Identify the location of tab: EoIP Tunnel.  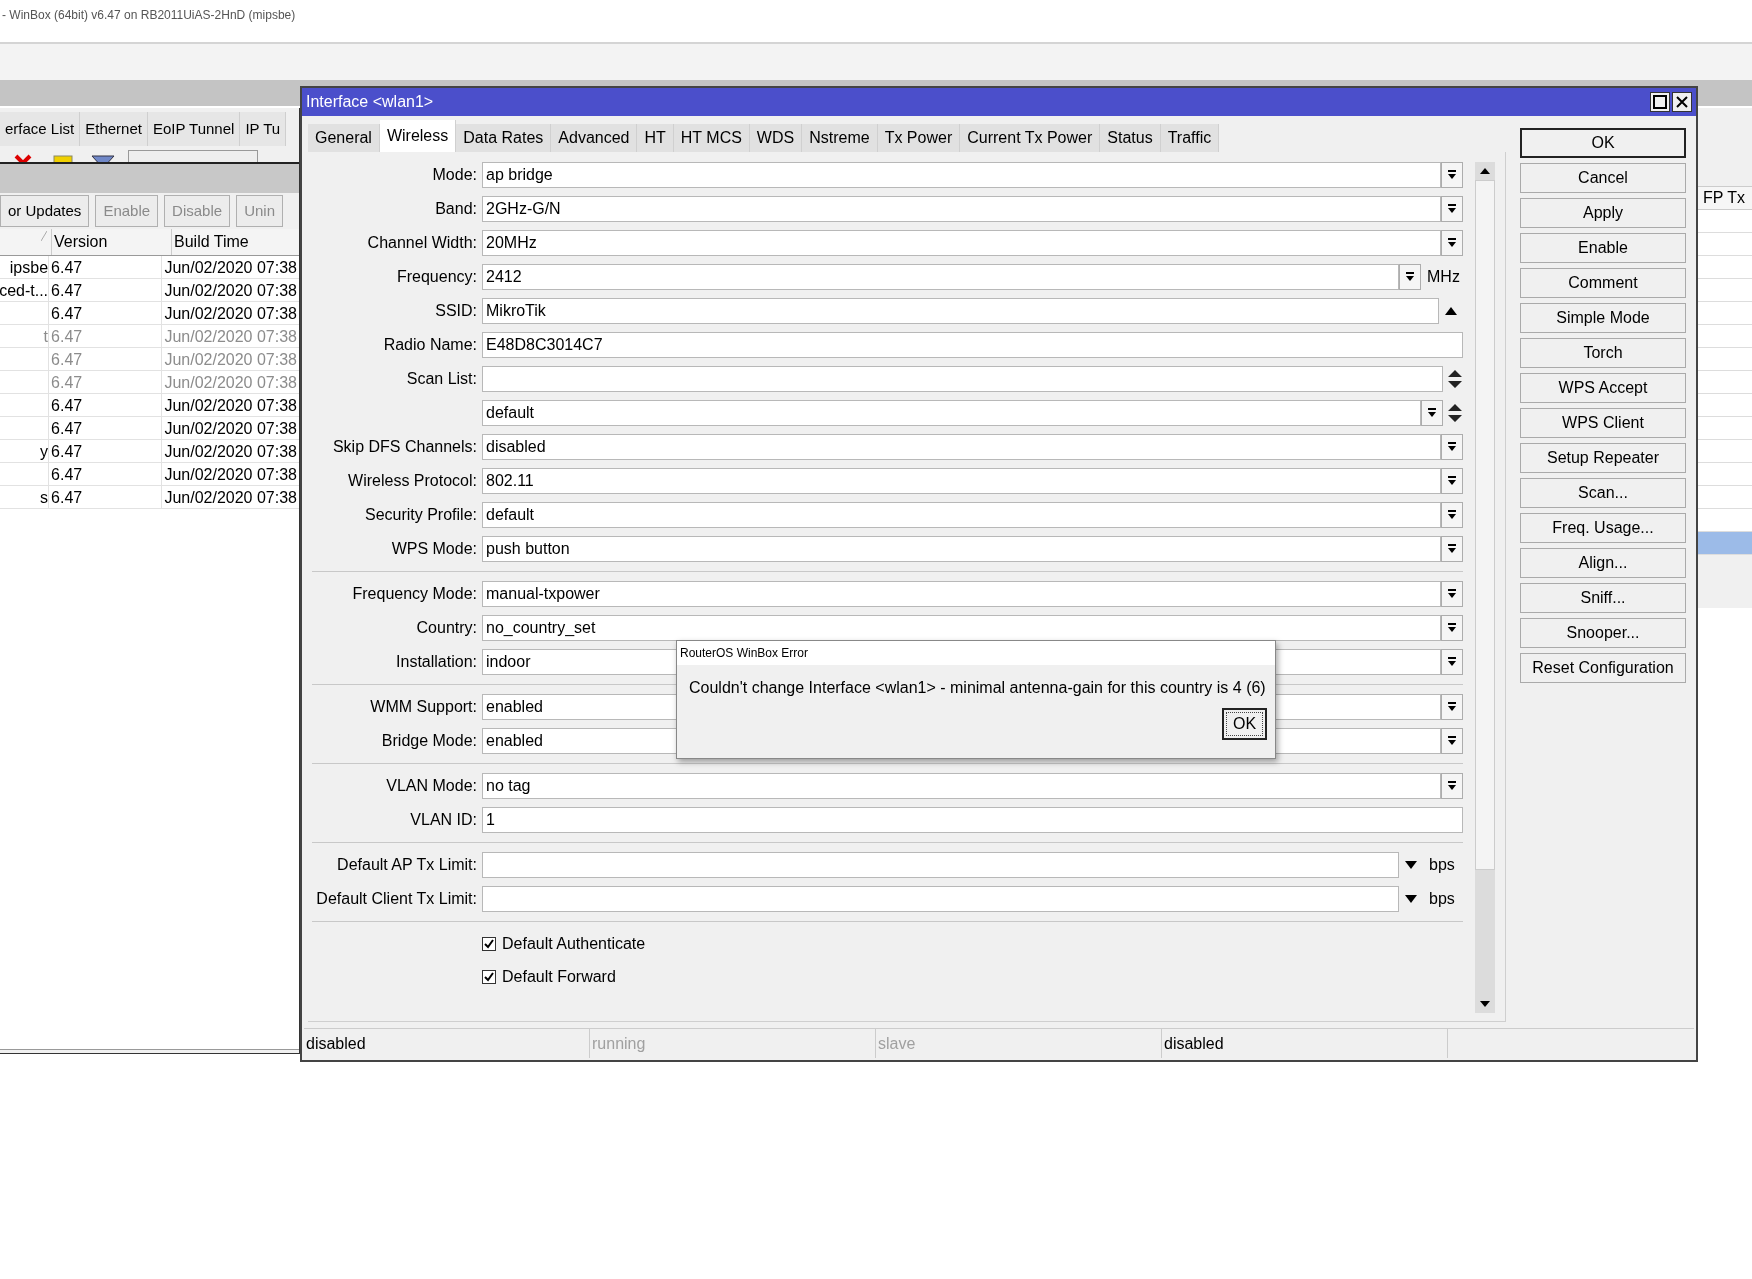
(194, 129).